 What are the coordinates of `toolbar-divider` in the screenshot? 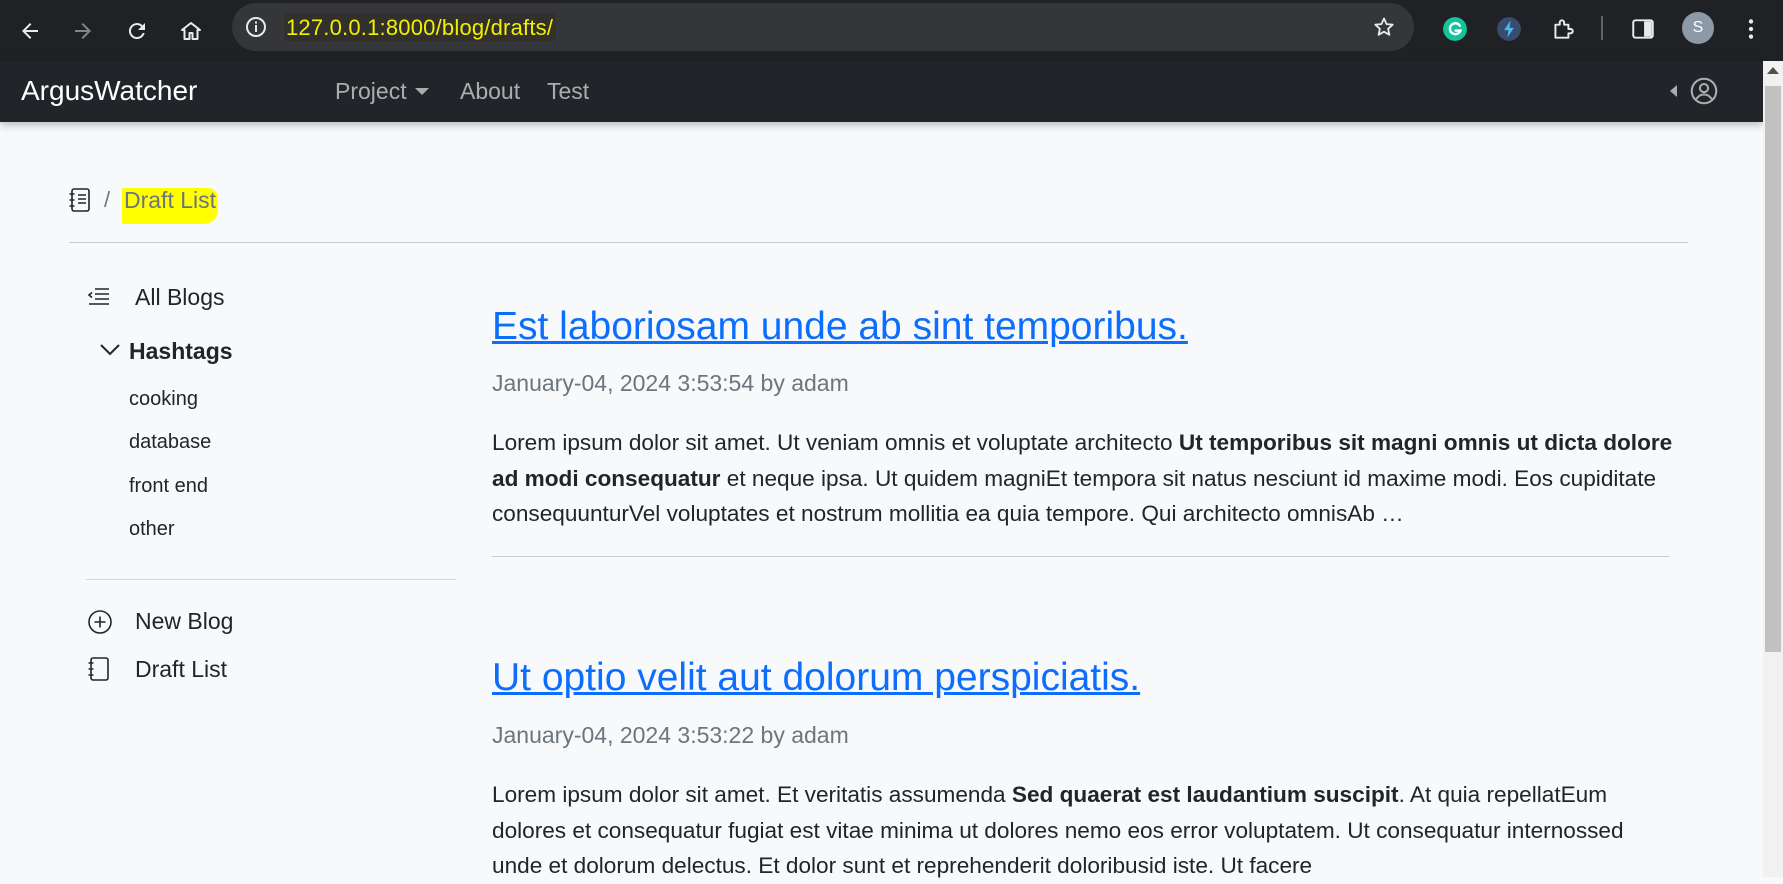 It's located at (1602, 28).